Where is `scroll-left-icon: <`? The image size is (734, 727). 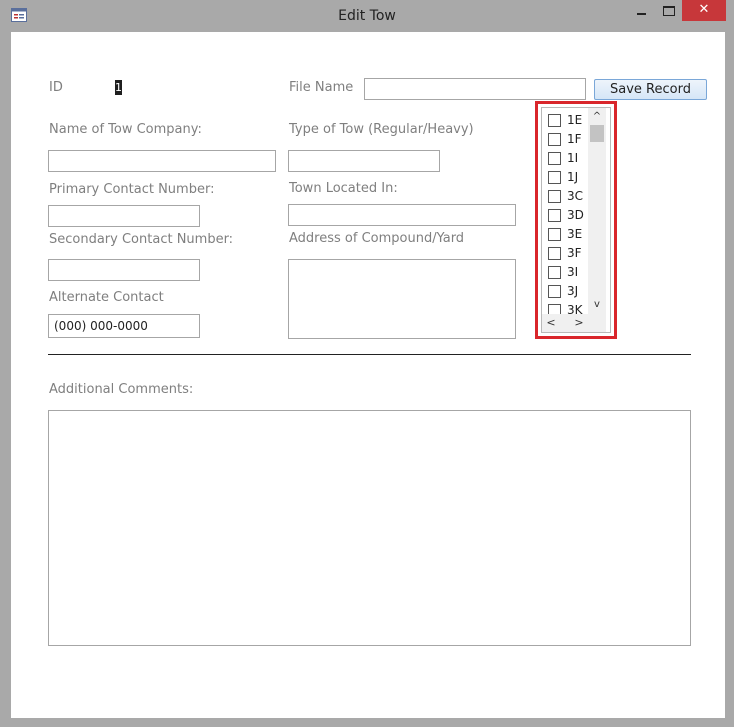 scroll-left-icon: < is located at coordinates (551, 323).